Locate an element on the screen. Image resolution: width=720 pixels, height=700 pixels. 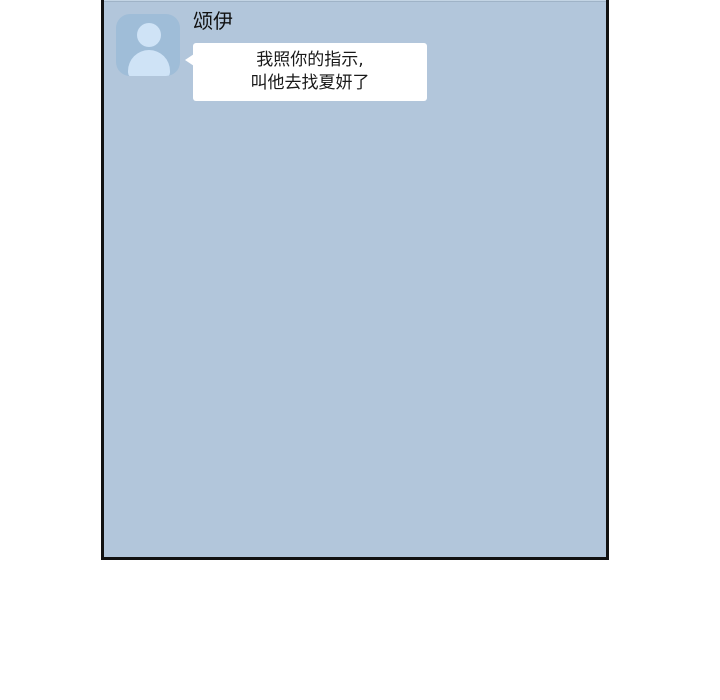
message-text: 我照你的指示, 叫他去找夏妍了 is located at coordinates (310, 72).